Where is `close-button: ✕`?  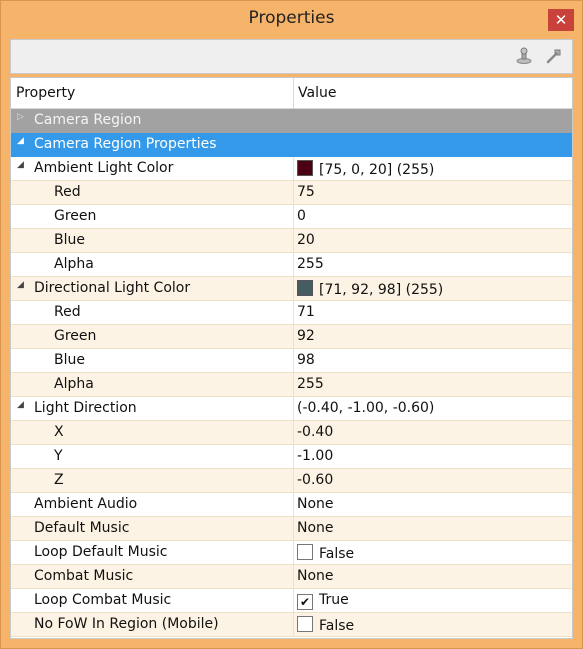 close-button: ✕ is located at coordinates (561, 20).